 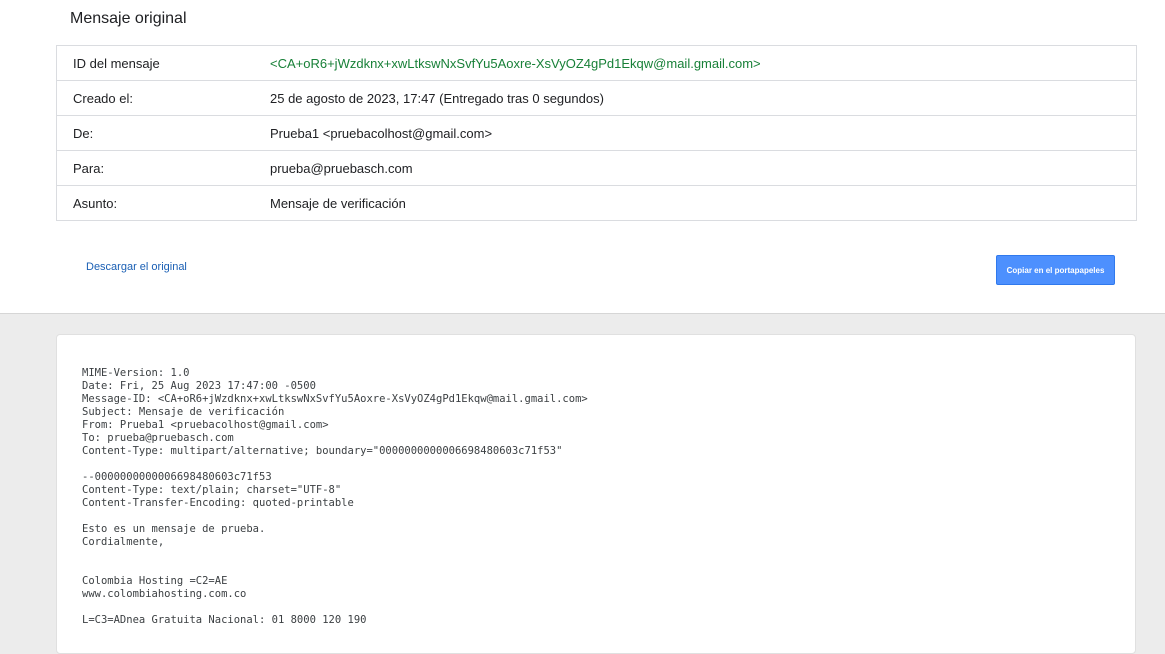 I want to click on to-value: prueba@pruebasch.com, so click(x=341, y=168).